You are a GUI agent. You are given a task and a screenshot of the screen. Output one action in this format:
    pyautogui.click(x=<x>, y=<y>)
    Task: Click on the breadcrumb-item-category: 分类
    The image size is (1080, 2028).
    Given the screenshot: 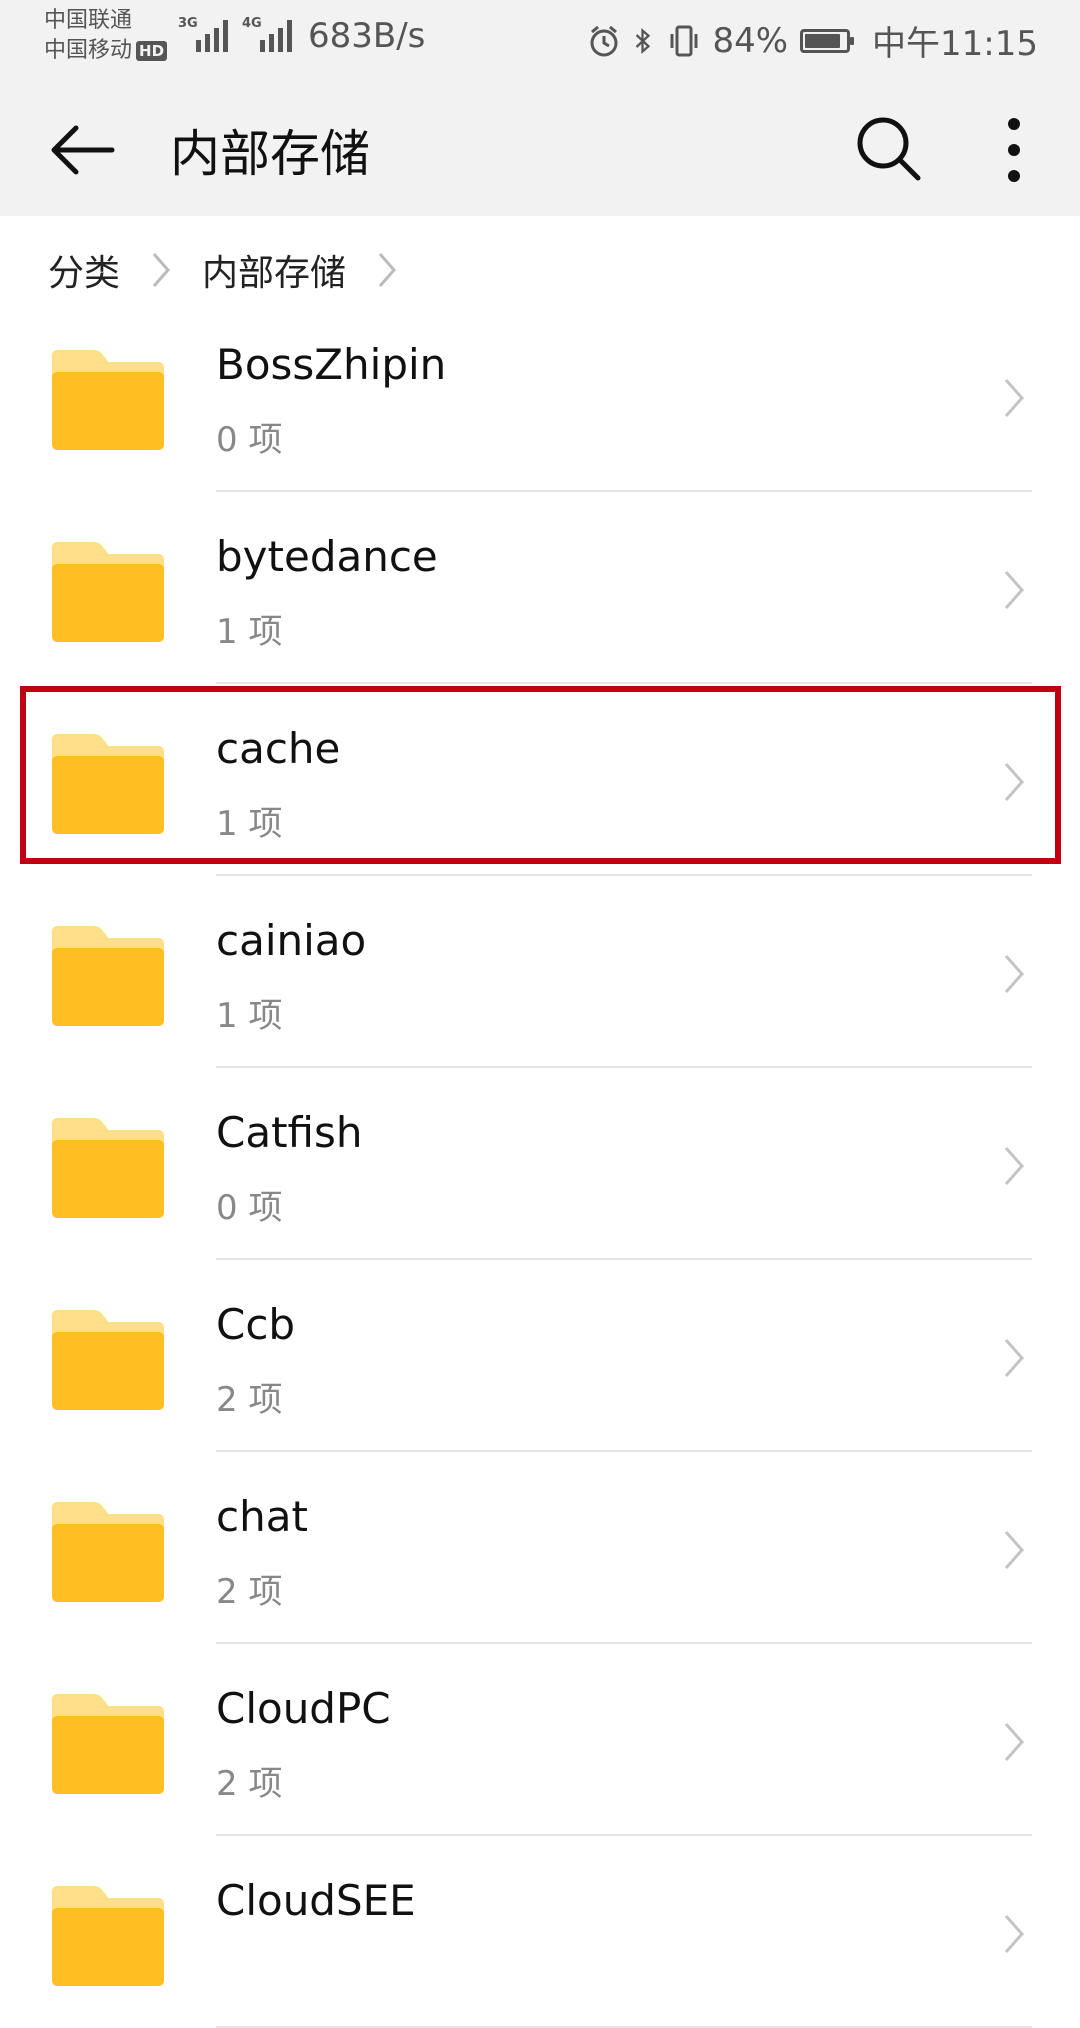 What is the action you would take?
    pyautogui.click(x=84, y=270)
    